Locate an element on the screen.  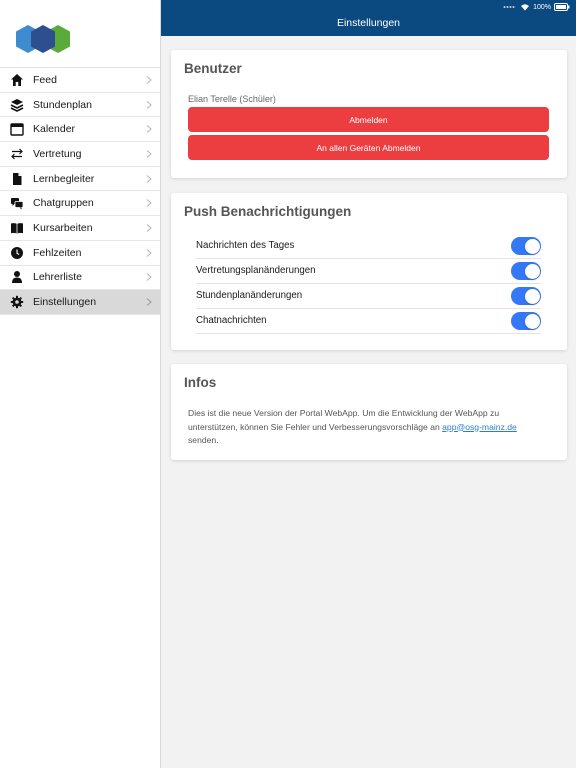
signal-dots-icon is located at coordinates (509, 7).